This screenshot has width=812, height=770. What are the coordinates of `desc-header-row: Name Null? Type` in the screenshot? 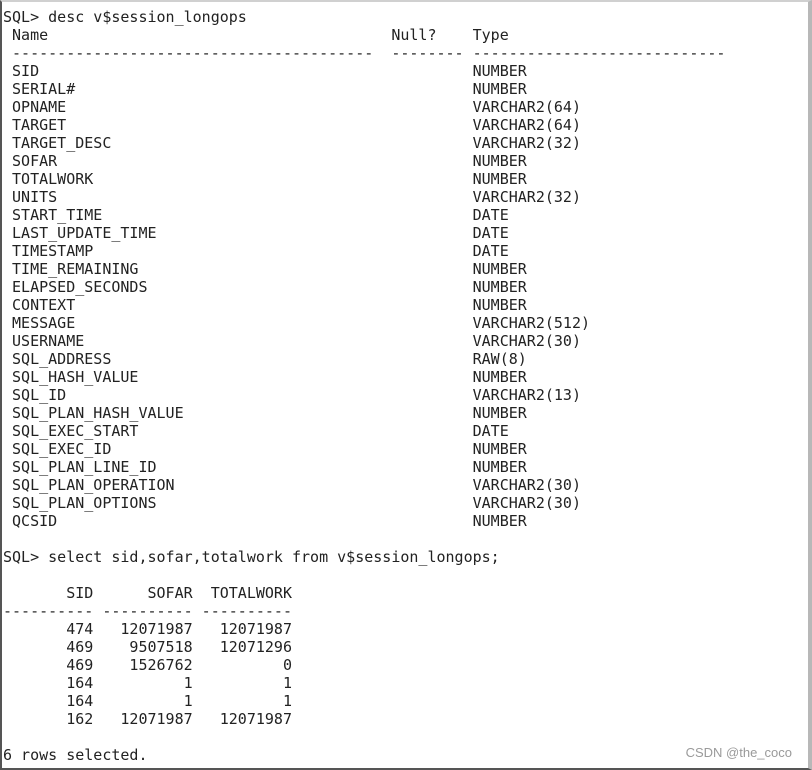 It's located at (256, 35).